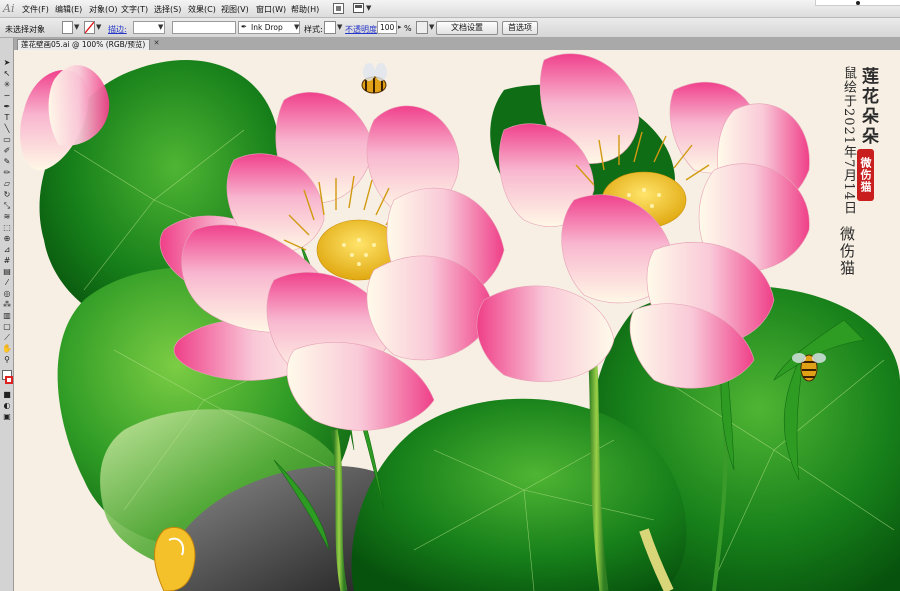  I want to click on recolor-artwork-icon, so click(422, 27).